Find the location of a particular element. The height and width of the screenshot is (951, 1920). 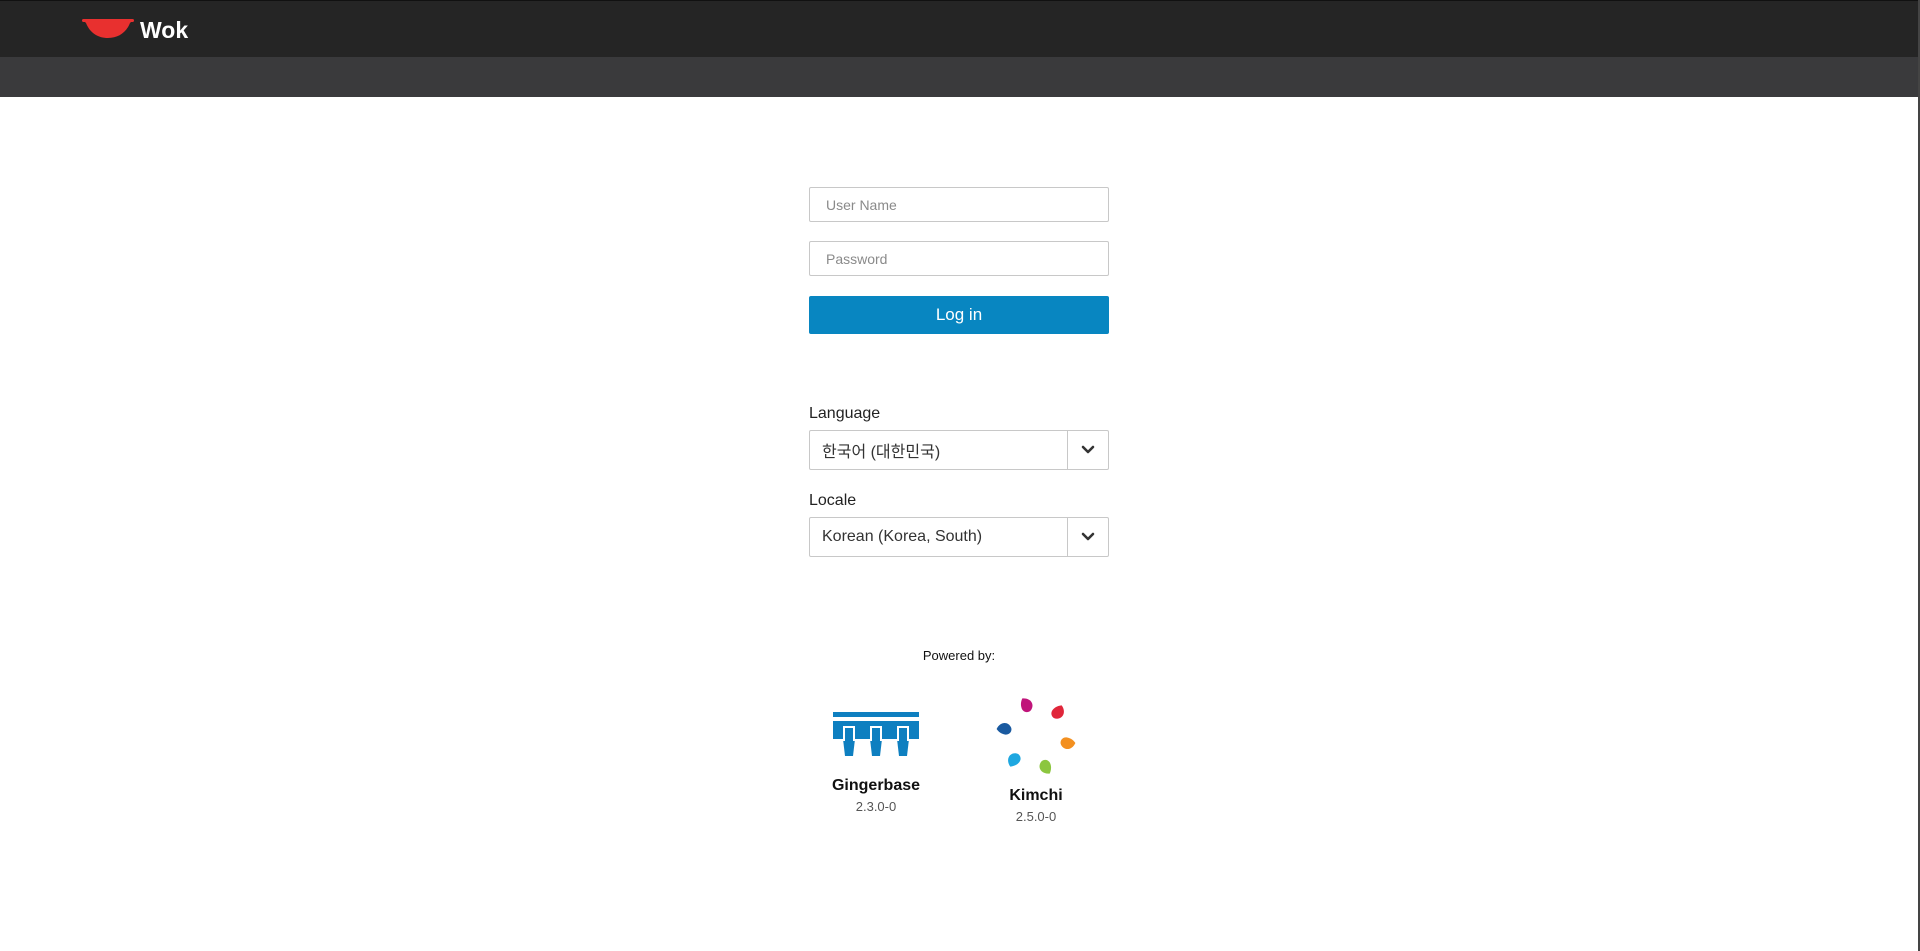

locale-selected-value: Korean (Korea, South) is located at coordinates (902, 536).